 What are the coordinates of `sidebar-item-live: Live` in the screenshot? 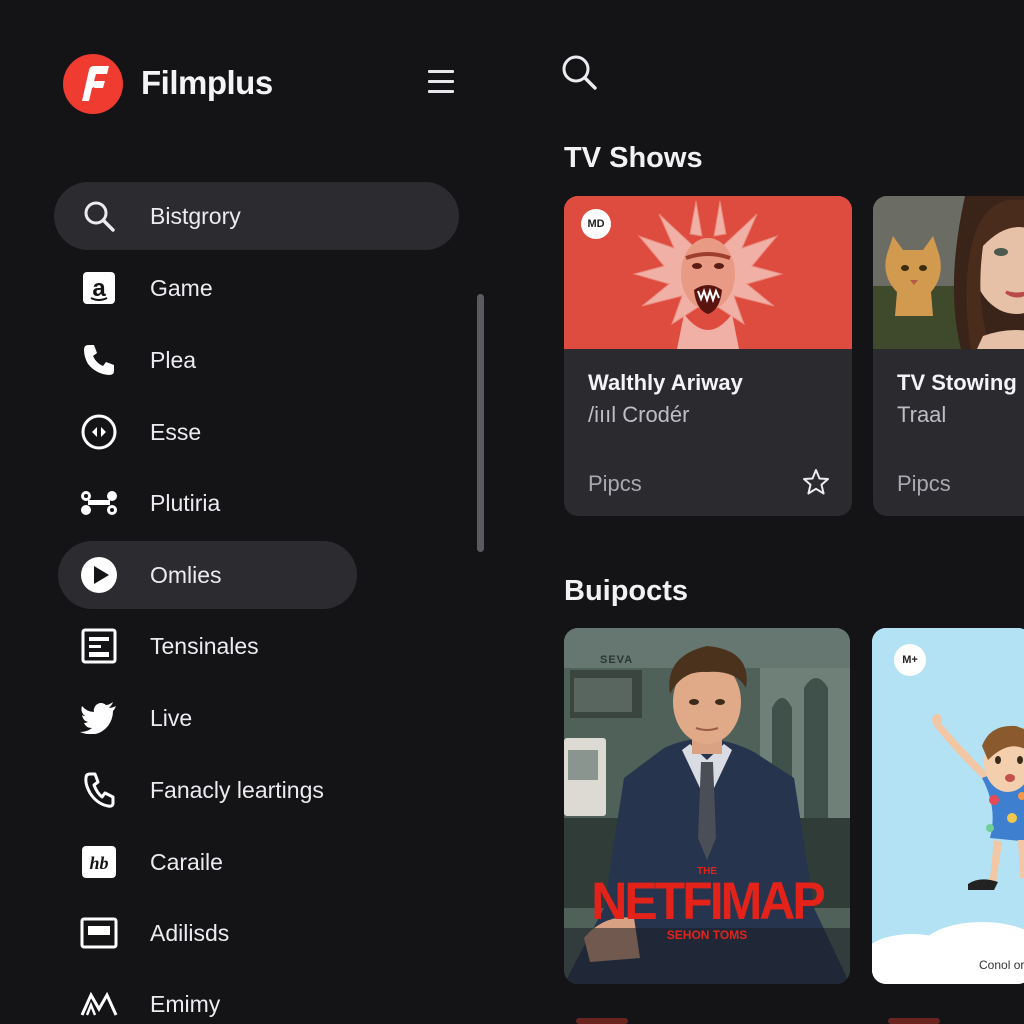 It's located at (230, 718).